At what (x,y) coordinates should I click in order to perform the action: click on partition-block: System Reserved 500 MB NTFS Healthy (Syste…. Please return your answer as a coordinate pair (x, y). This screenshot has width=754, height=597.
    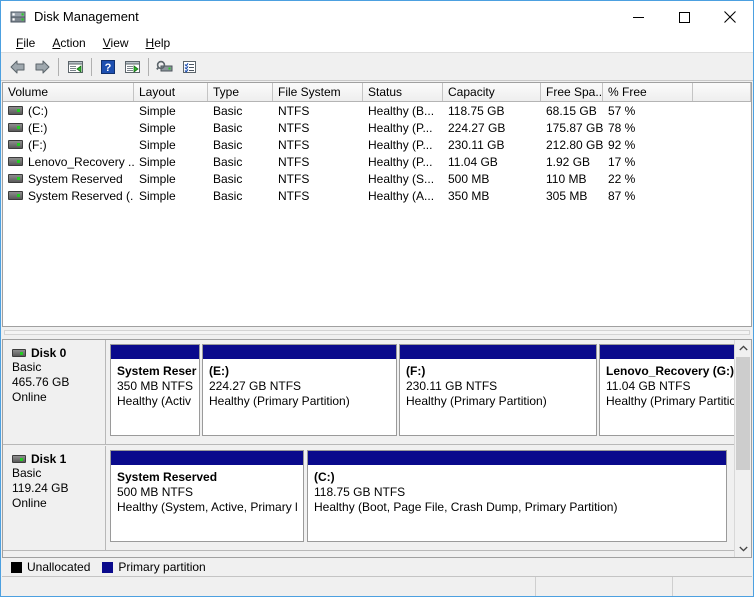
    Looking at the image, I should click on (207, 496).